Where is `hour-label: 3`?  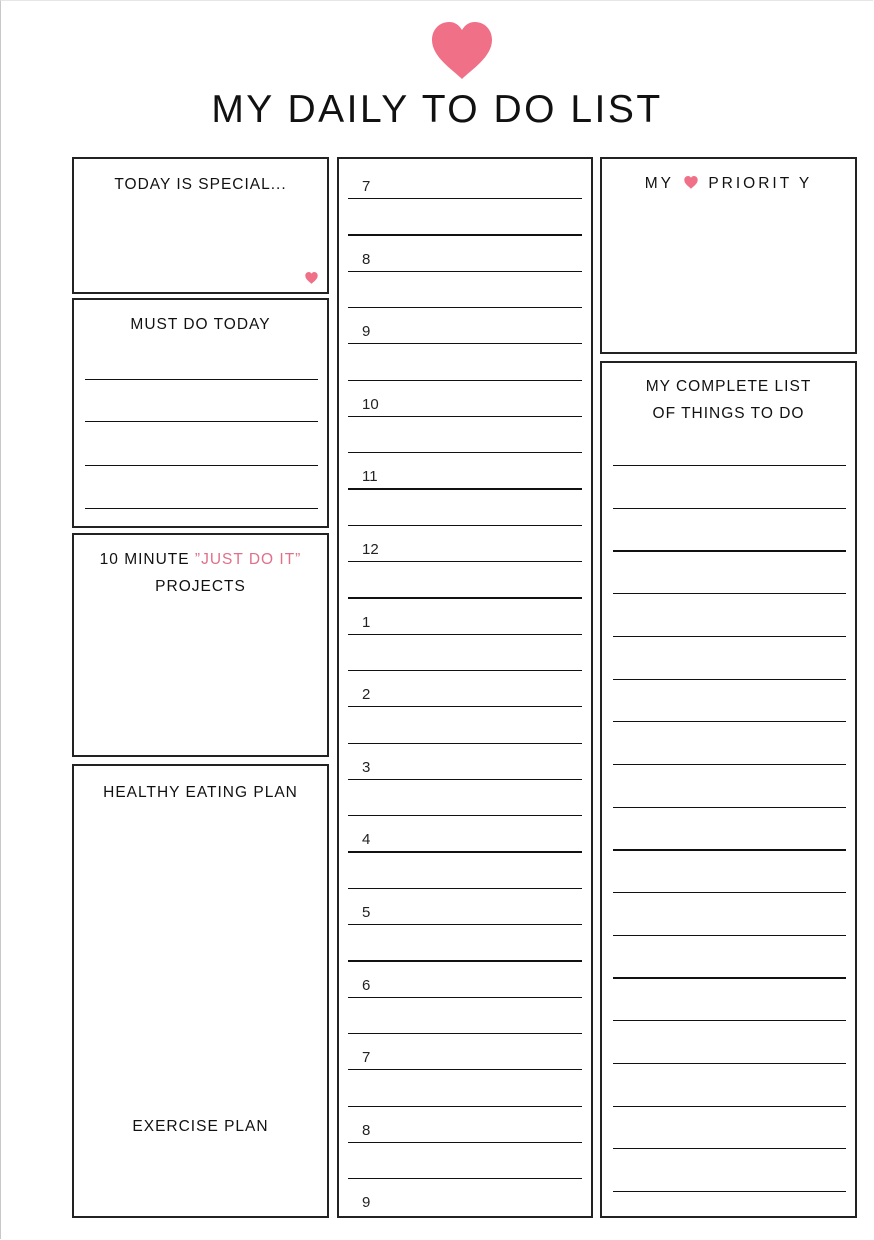
hour-label: 3 is located at coordinates (366, 767).